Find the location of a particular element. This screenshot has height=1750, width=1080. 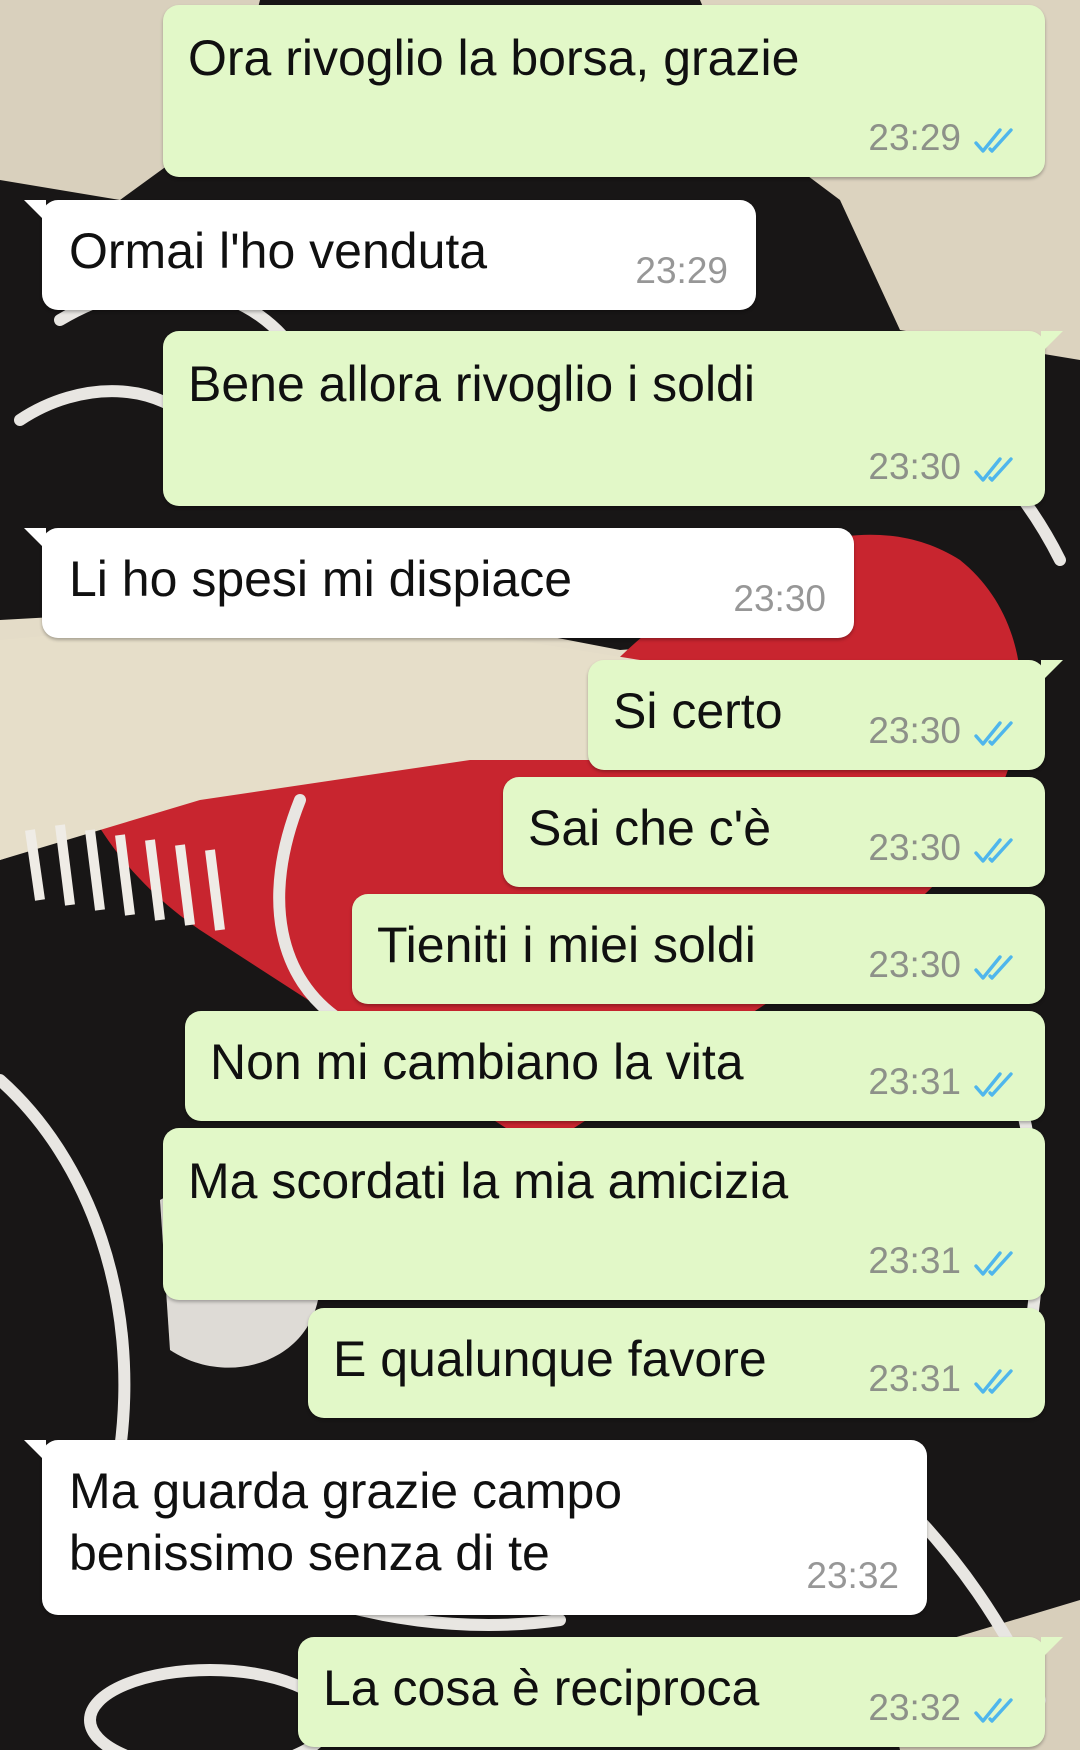

message-text: Ormai l'ho venduta is located at coordinates (278, 251).